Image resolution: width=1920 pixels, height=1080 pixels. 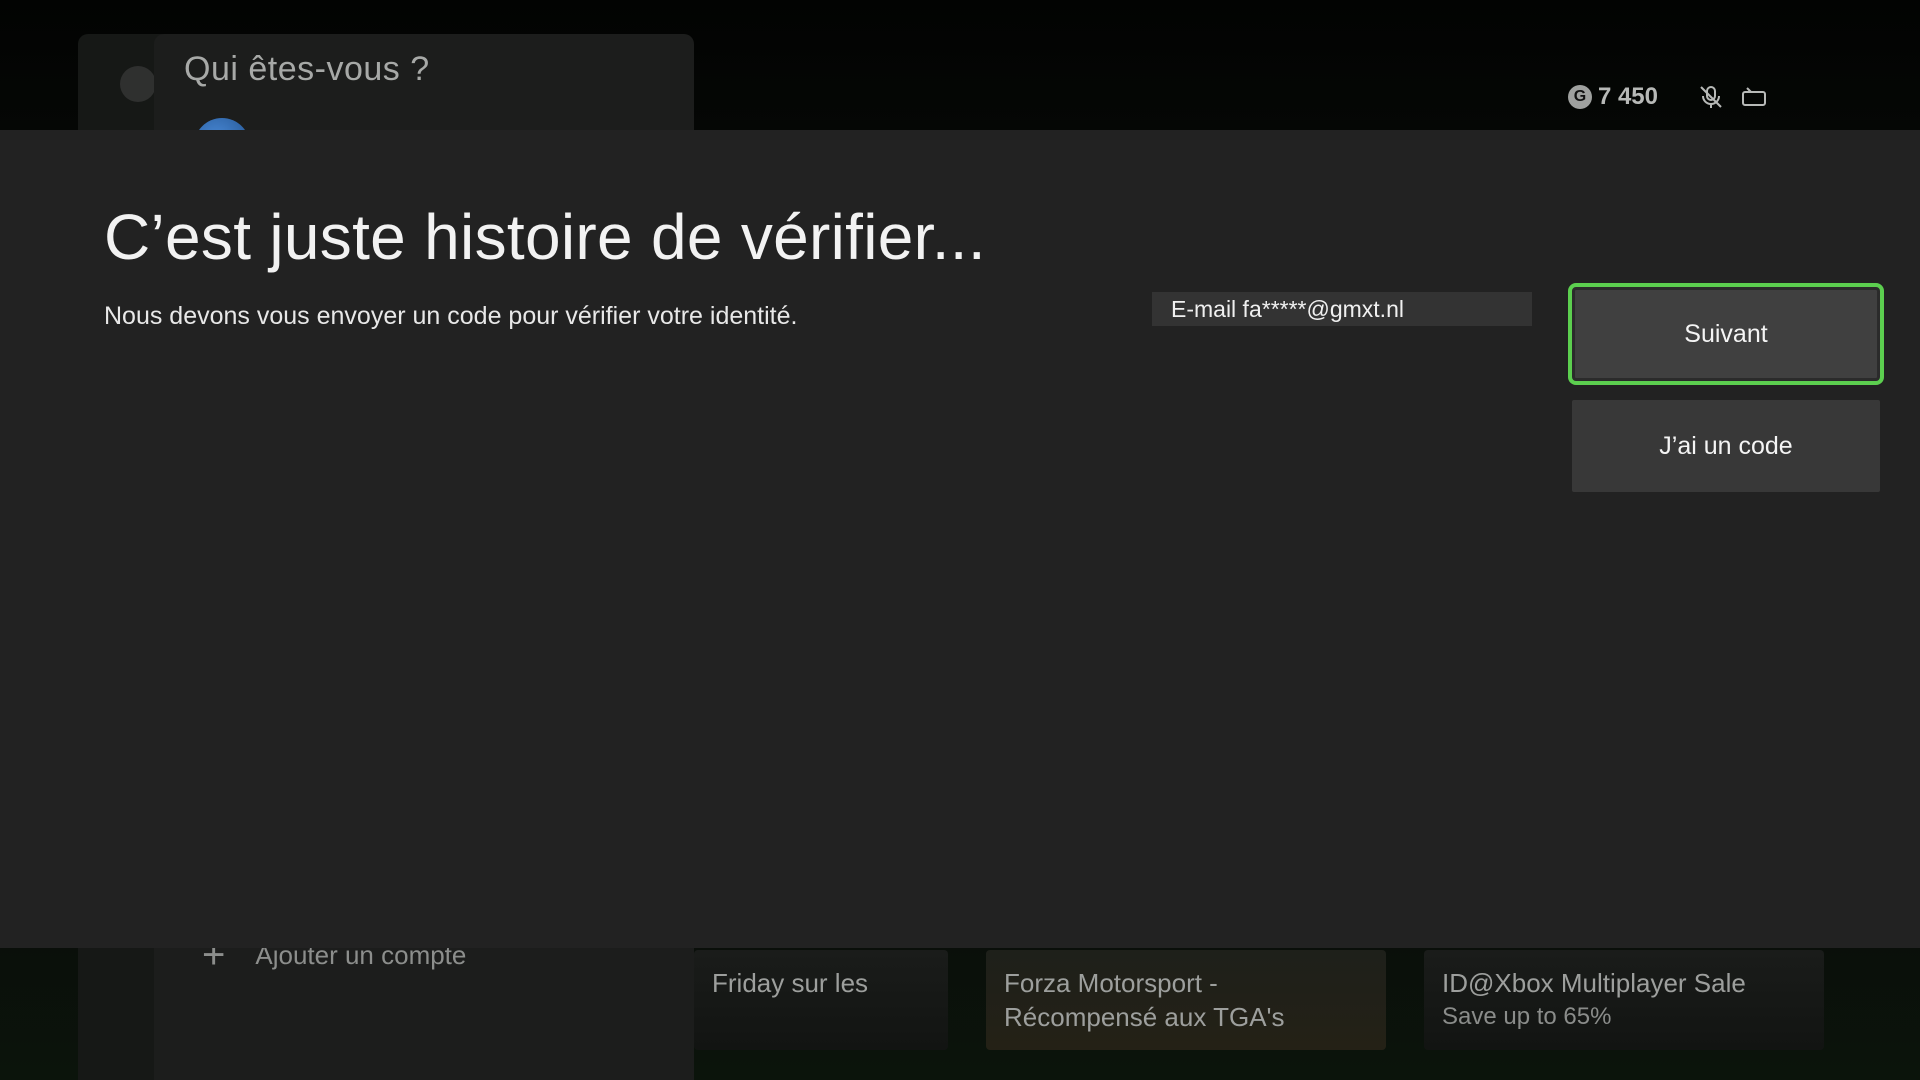 I want to click on gamerscore-icon: G, so click(x=1579, y=97).